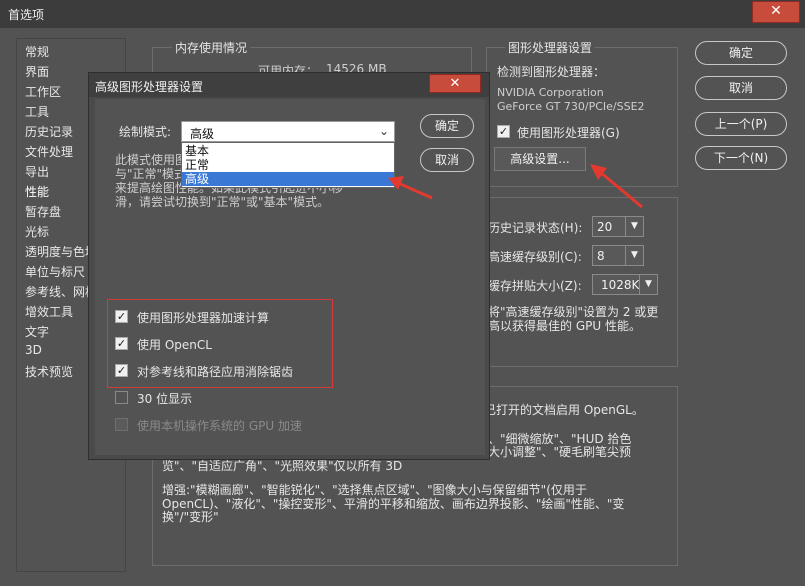 The height and width of the screenshot is (586, 805). What do you see at coordinates (410, 188) in the screenshot?
I see `arrow-to-advanced-option` at bounding box center [410, 188].